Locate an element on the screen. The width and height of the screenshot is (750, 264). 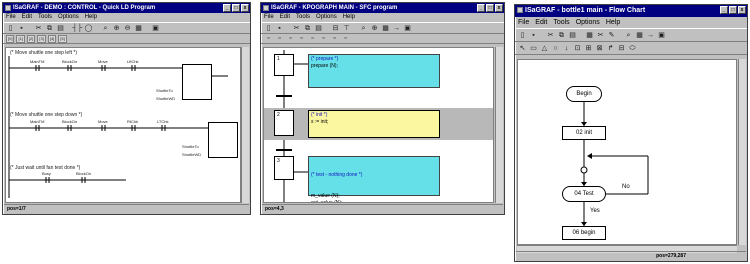
insert-coil-icon: ◯ is located at coordinates (88, 28).